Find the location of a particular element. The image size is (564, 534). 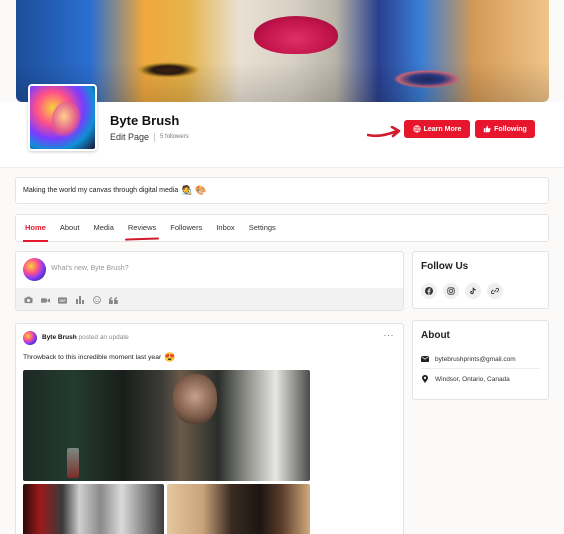

more-options-icon: ··· is located at coordinates (389, 335).